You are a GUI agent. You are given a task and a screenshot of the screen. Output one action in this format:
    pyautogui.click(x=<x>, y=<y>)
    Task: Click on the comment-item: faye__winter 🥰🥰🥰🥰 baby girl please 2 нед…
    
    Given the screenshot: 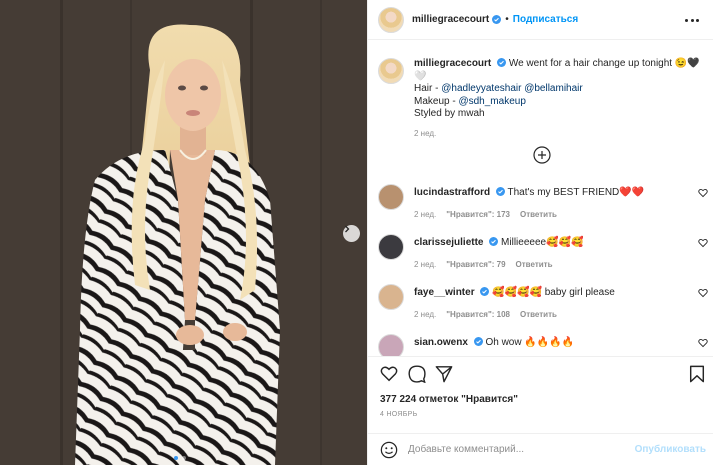 What is the action you would take?
    pyautogui.click(x=543, y=301)
    